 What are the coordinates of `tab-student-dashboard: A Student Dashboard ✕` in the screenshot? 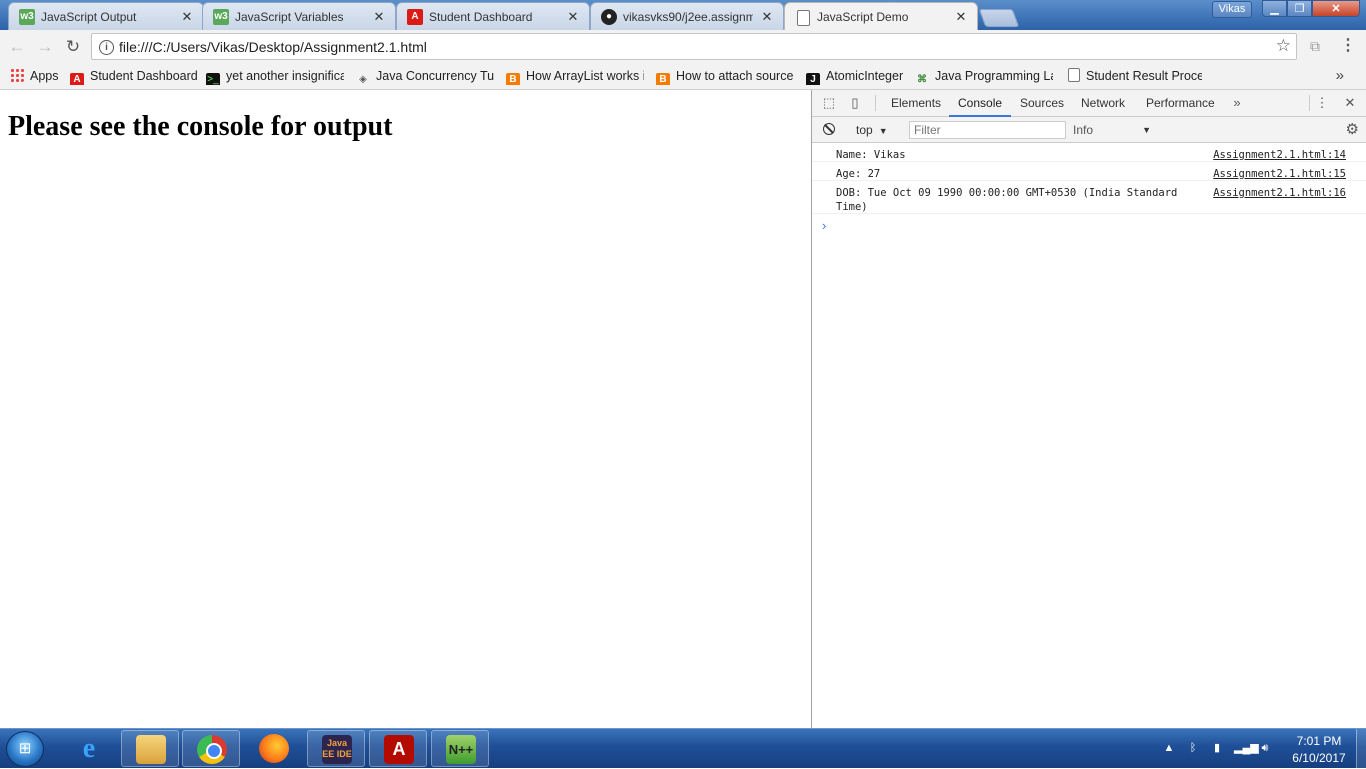 It's located at (493, 16).